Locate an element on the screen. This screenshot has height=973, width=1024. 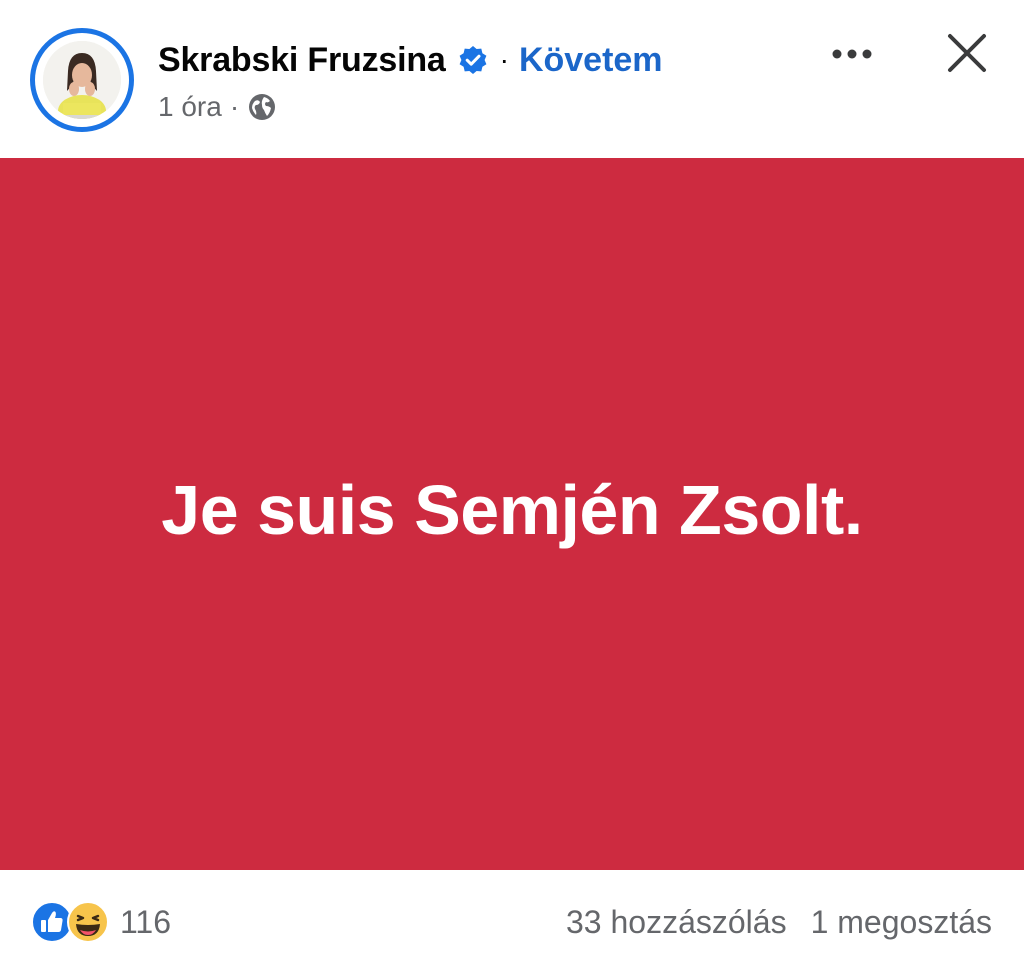
post-meta: 1 óra · is located at coordinates (217, 107).